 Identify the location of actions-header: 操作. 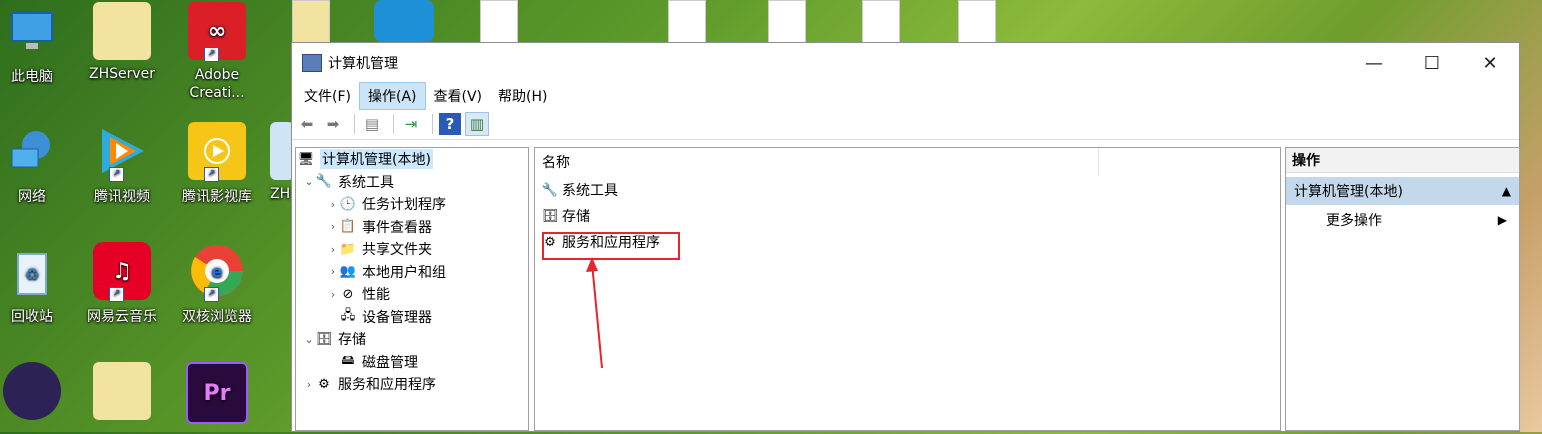
(1402, 160).